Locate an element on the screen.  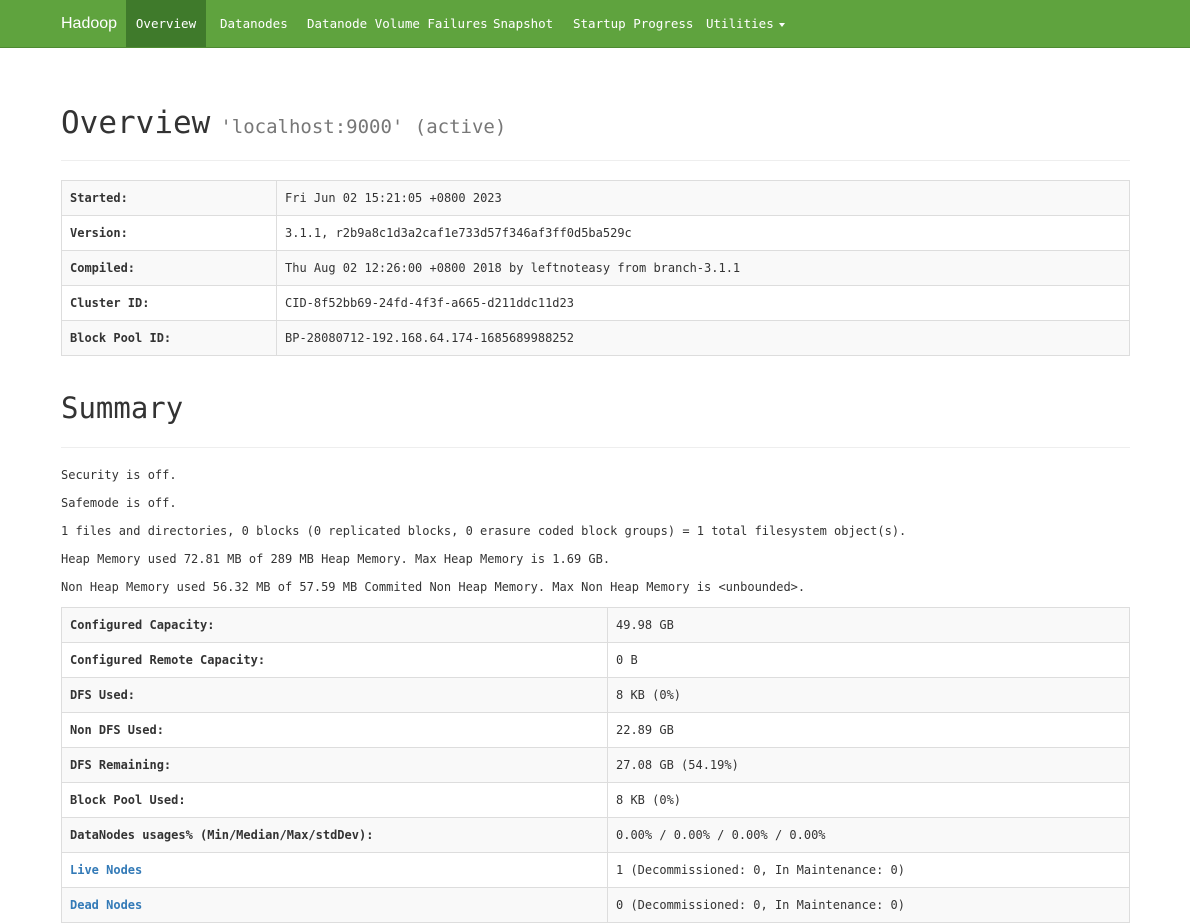
nav-snapshot: Snapshot is located at coordinates (523, 23).